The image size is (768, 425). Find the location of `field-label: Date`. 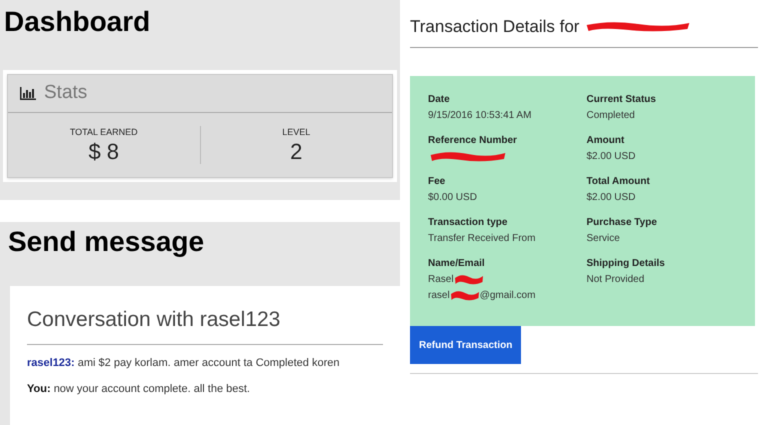

field-label: Date is located at coordinates (439, 100).